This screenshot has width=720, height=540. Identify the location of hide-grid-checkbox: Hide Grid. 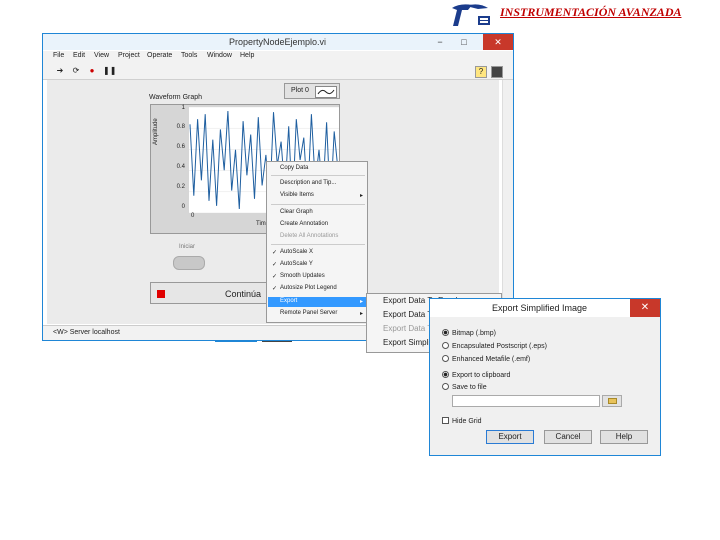
(462, 421).